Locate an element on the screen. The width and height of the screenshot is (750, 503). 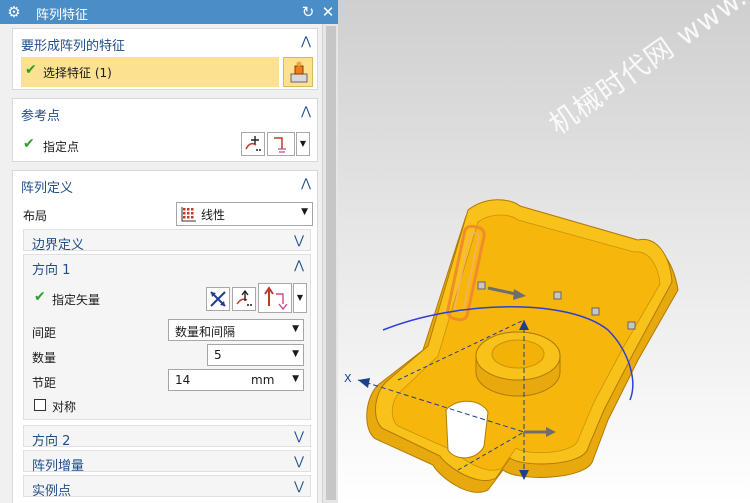
group-pattern-increment: 阵列增量 ⋁ is located at coordinates (167, 462).